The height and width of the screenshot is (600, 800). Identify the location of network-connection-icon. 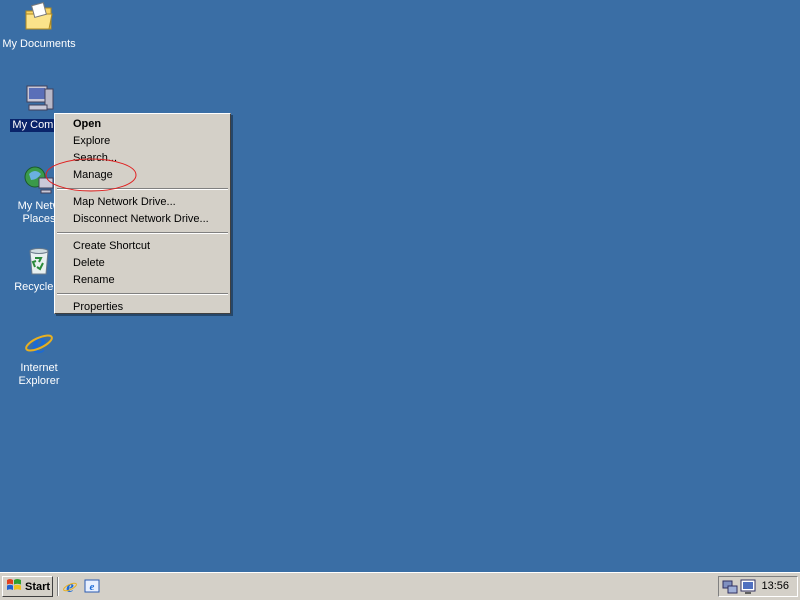
(730, 587).